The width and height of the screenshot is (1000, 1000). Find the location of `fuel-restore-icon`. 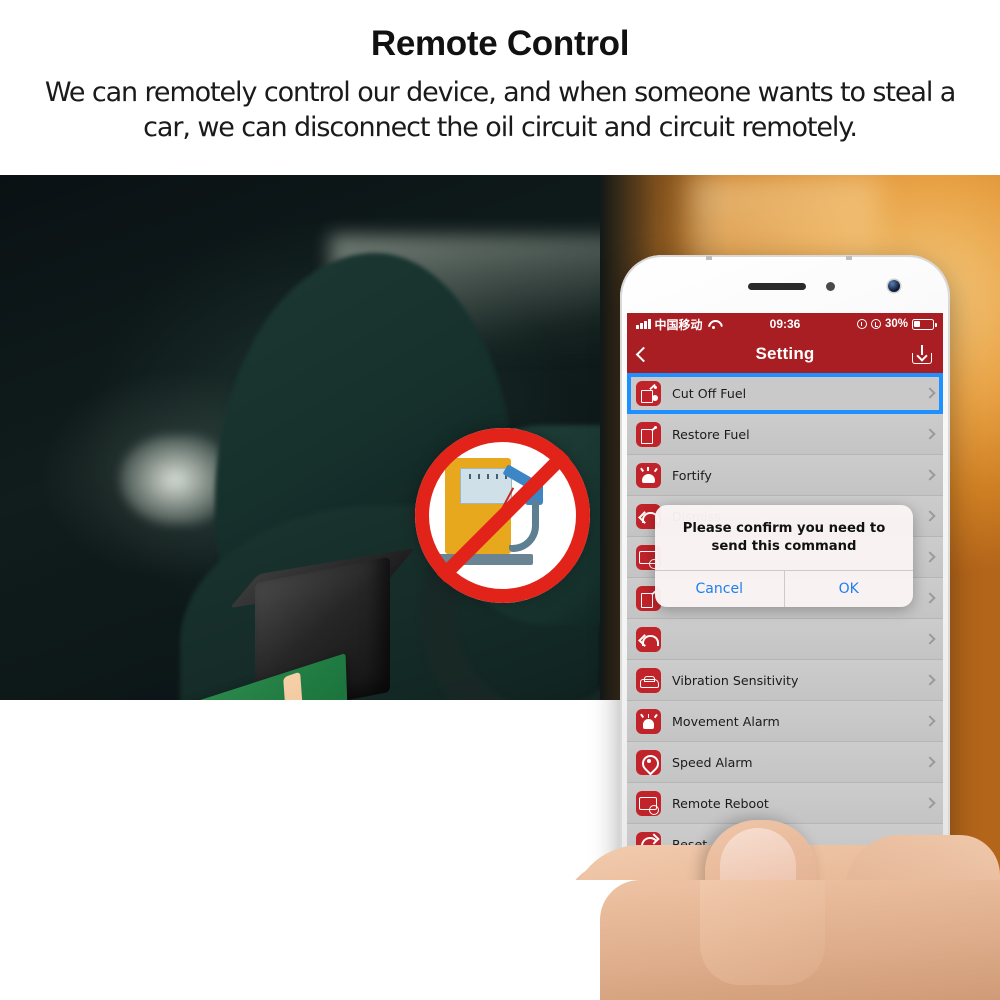

fuel-restore-icon is located at coordinates (648, 434).